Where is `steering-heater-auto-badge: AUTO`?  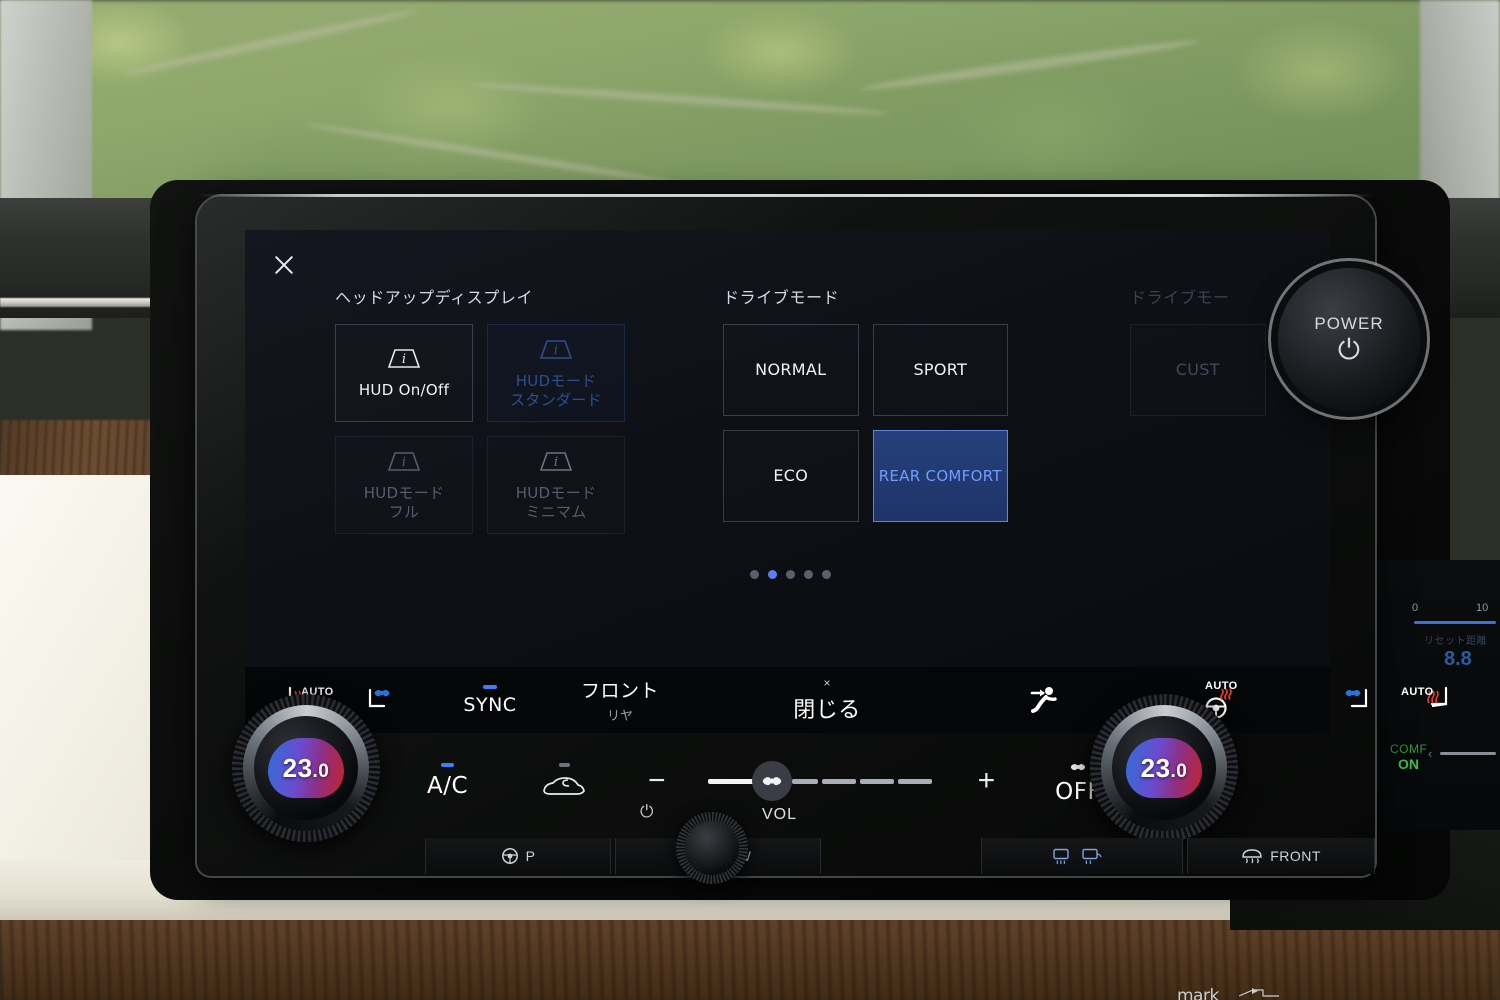 steering-heater-auto-badge: AUTO is located at coordinates (1221, 686).